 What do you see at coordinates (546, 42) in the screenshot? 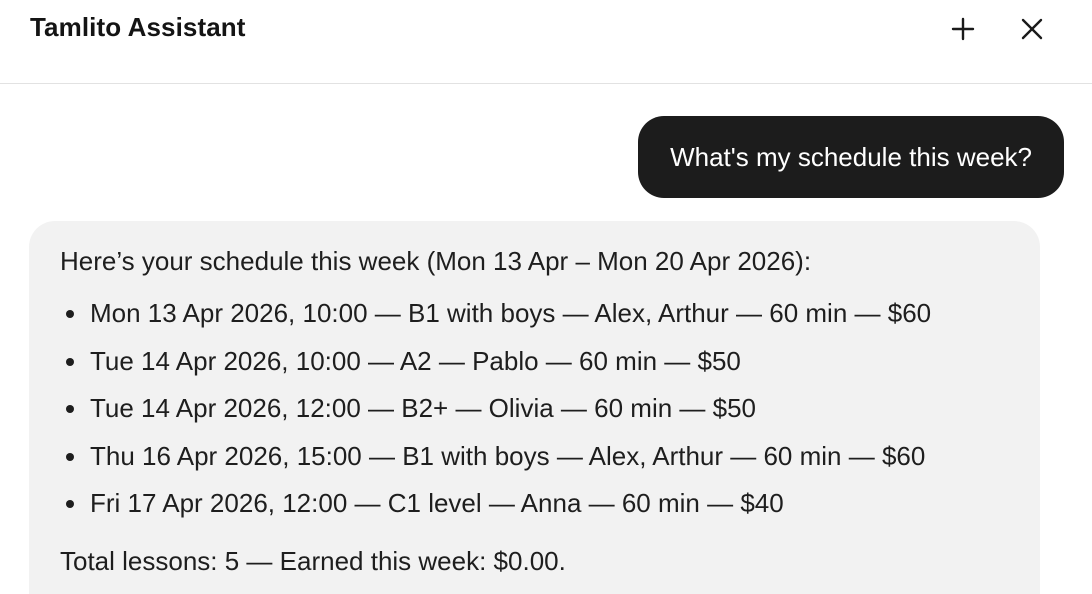
I see `panel-header: Tamlito Assistant` at bounding box center [546, 42].